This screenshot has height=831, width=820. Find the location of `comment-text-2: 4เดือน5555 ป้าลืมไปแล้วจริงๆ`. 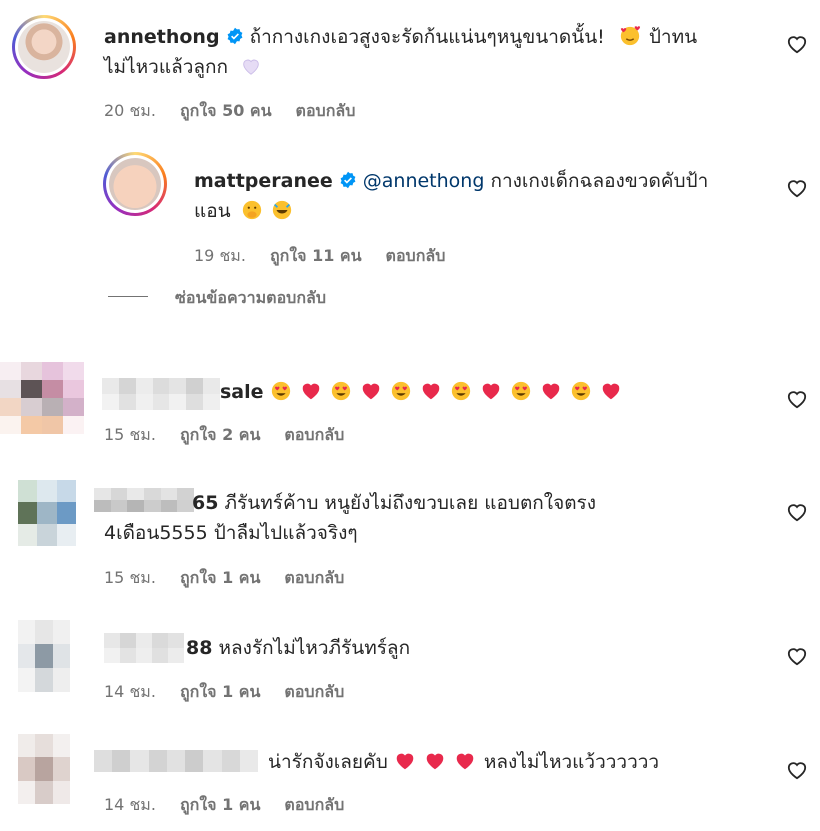

comment-text-2: 4เดือน5555 ป้าลืมไปแล้วจริงๆ is located at coordinates (231, 533).